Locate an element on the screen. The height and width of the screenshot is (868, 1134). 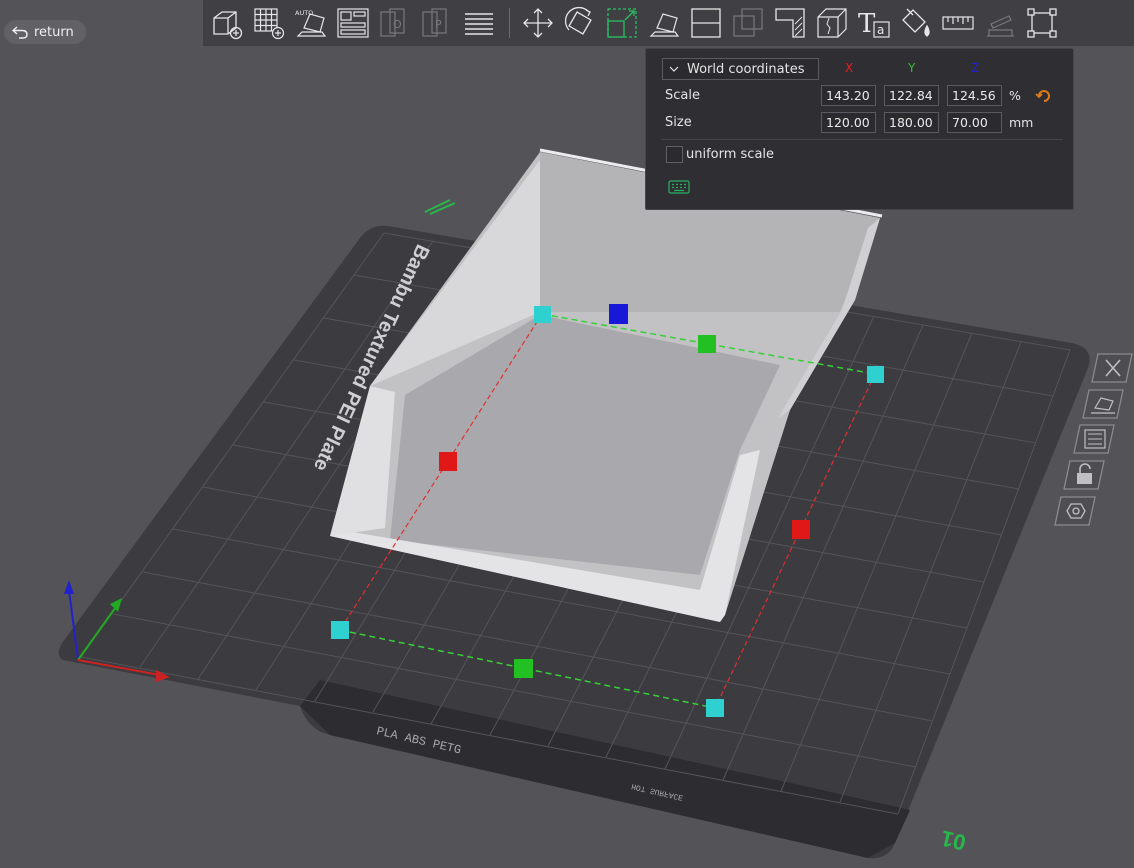
size-unit: mm is located at coordinates (1021, 122).